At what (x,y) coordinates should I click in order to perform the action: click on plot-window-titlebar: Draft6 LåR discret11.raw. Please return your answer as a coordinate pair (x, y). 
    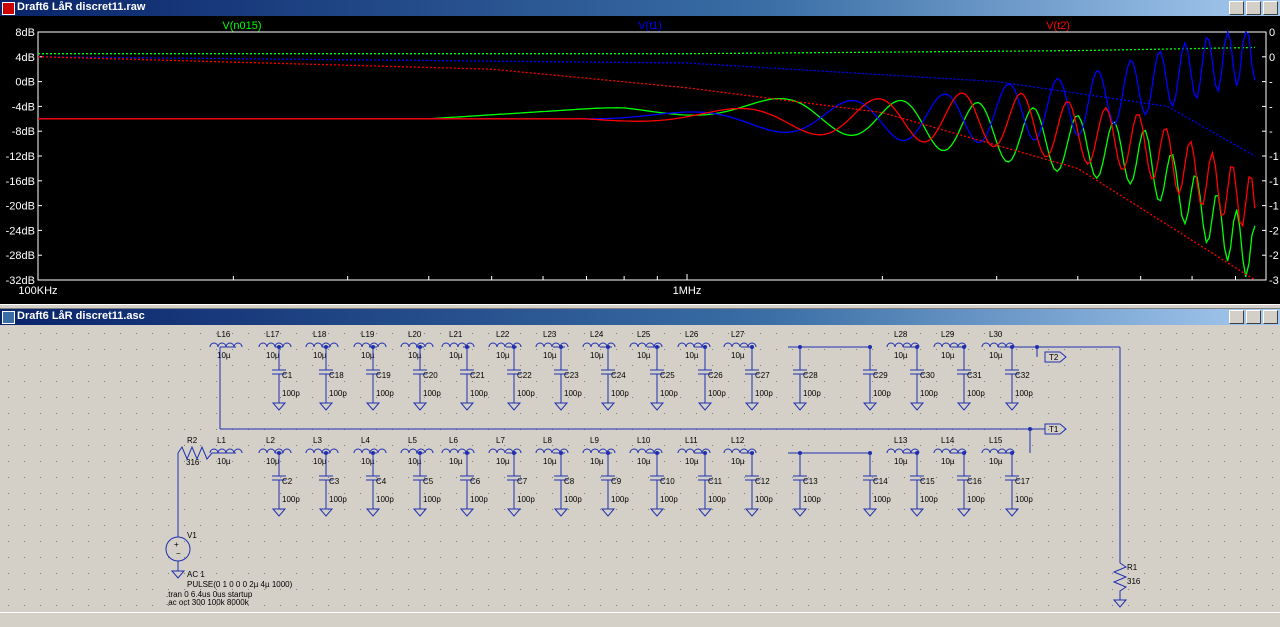
    Looking at the image, I should click on (640, 8).